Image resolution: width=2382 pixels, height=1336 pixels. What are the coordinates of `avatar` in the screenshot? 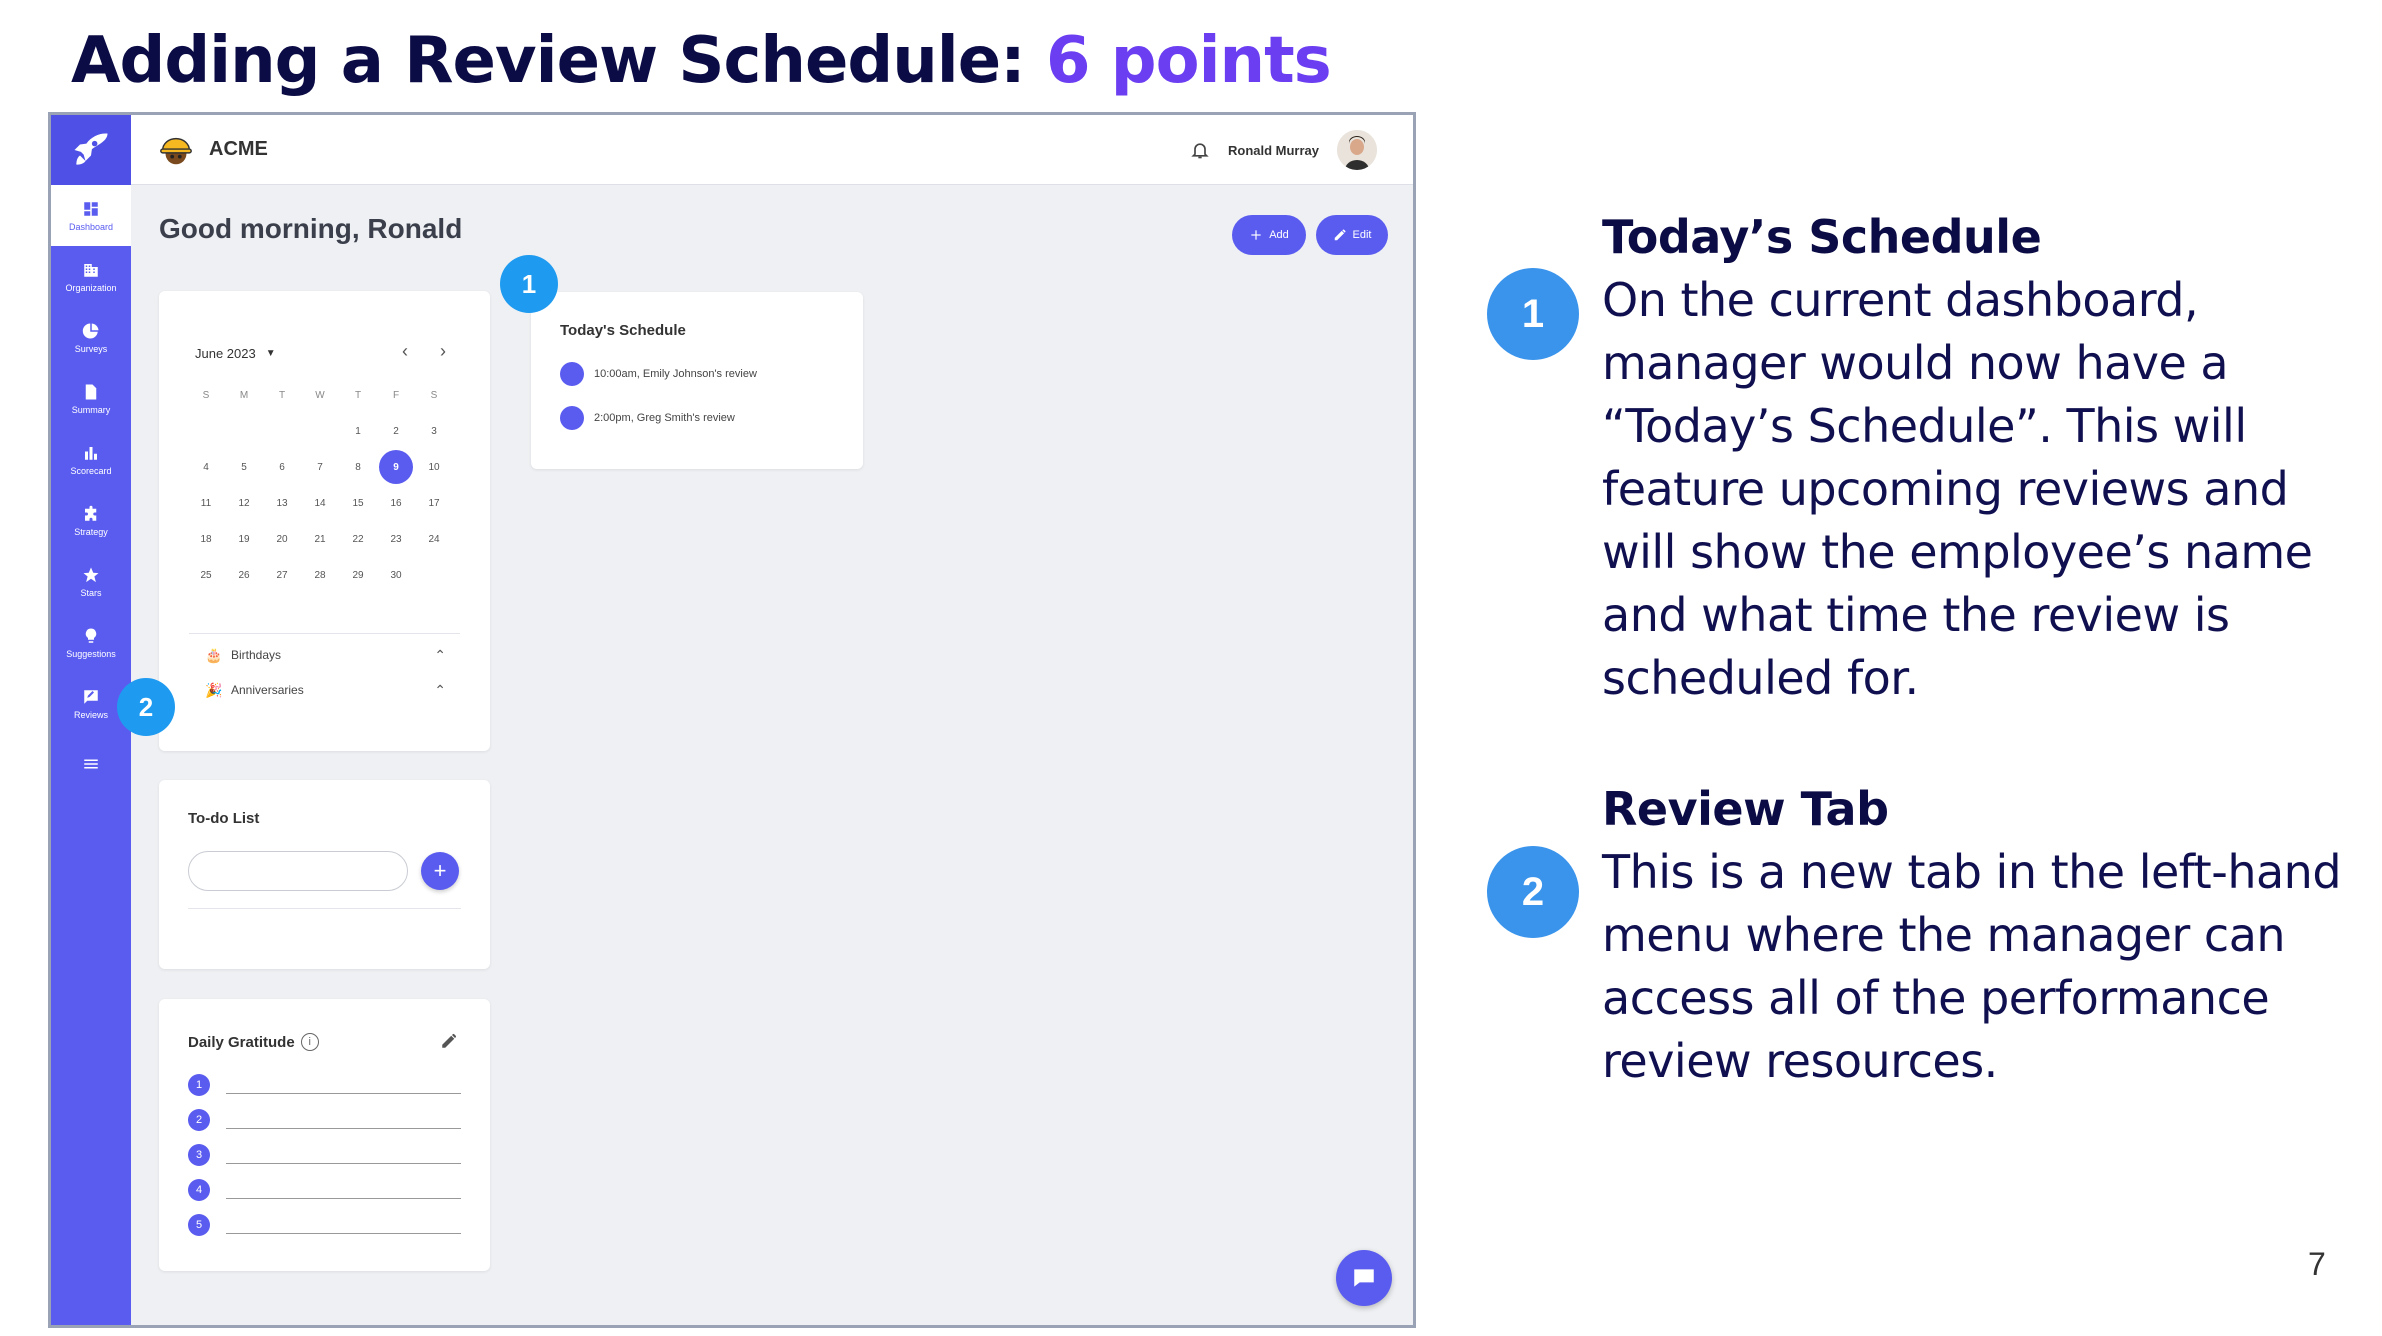 It's located at (1357, 150).